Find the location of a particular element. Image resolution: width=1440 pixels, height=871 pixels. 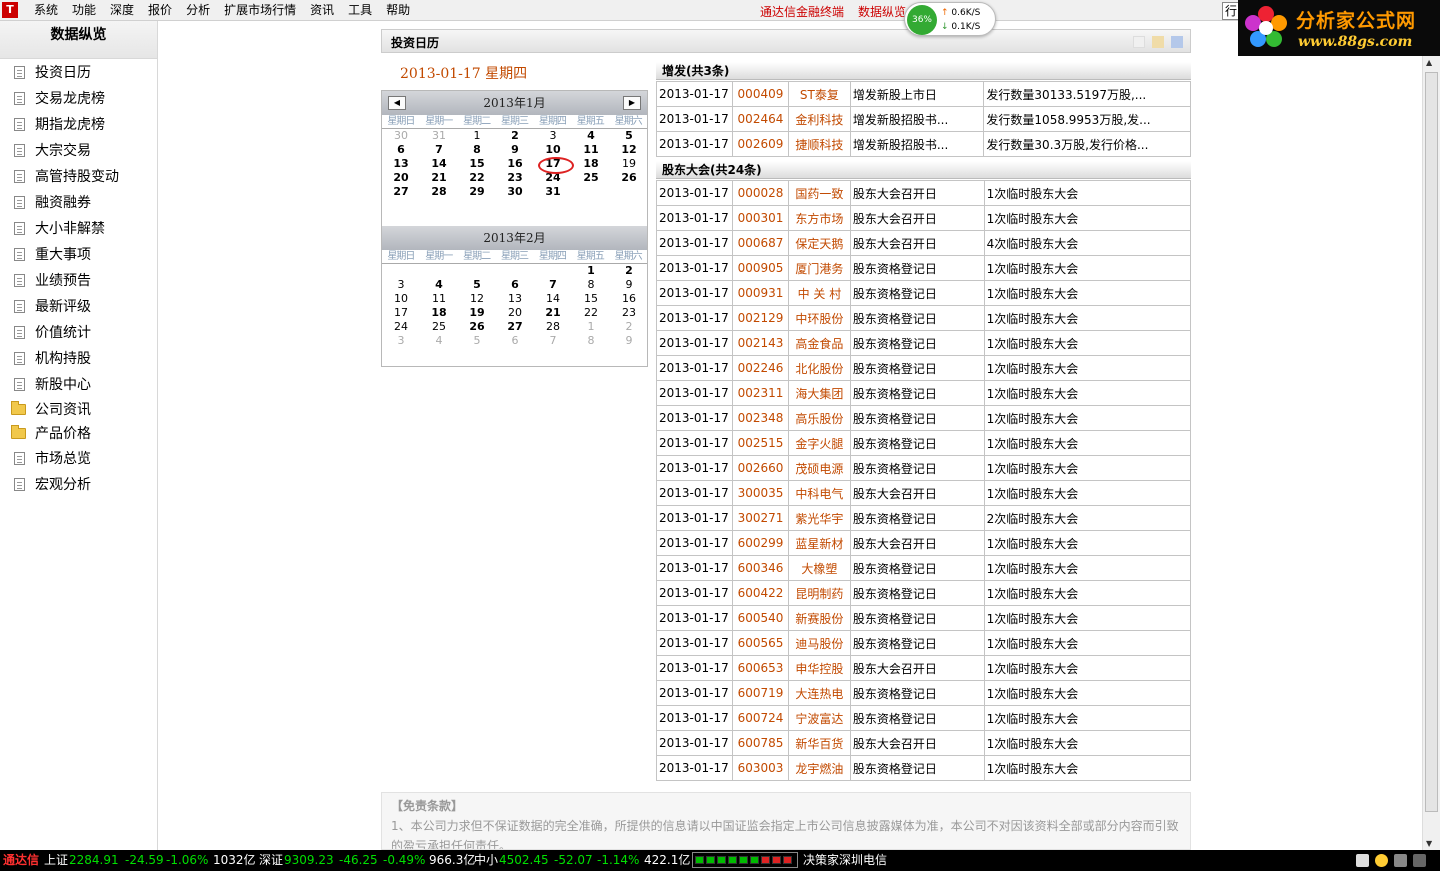

sidebar-item-0: 投资日历 is located at coordinates (78, 72).